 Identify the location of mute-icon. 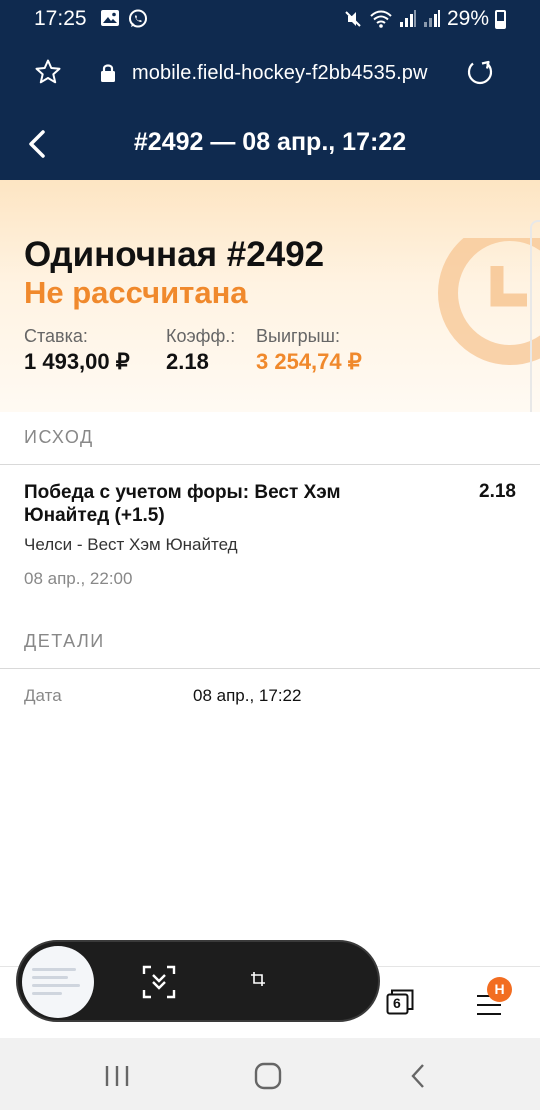
(353, 19).